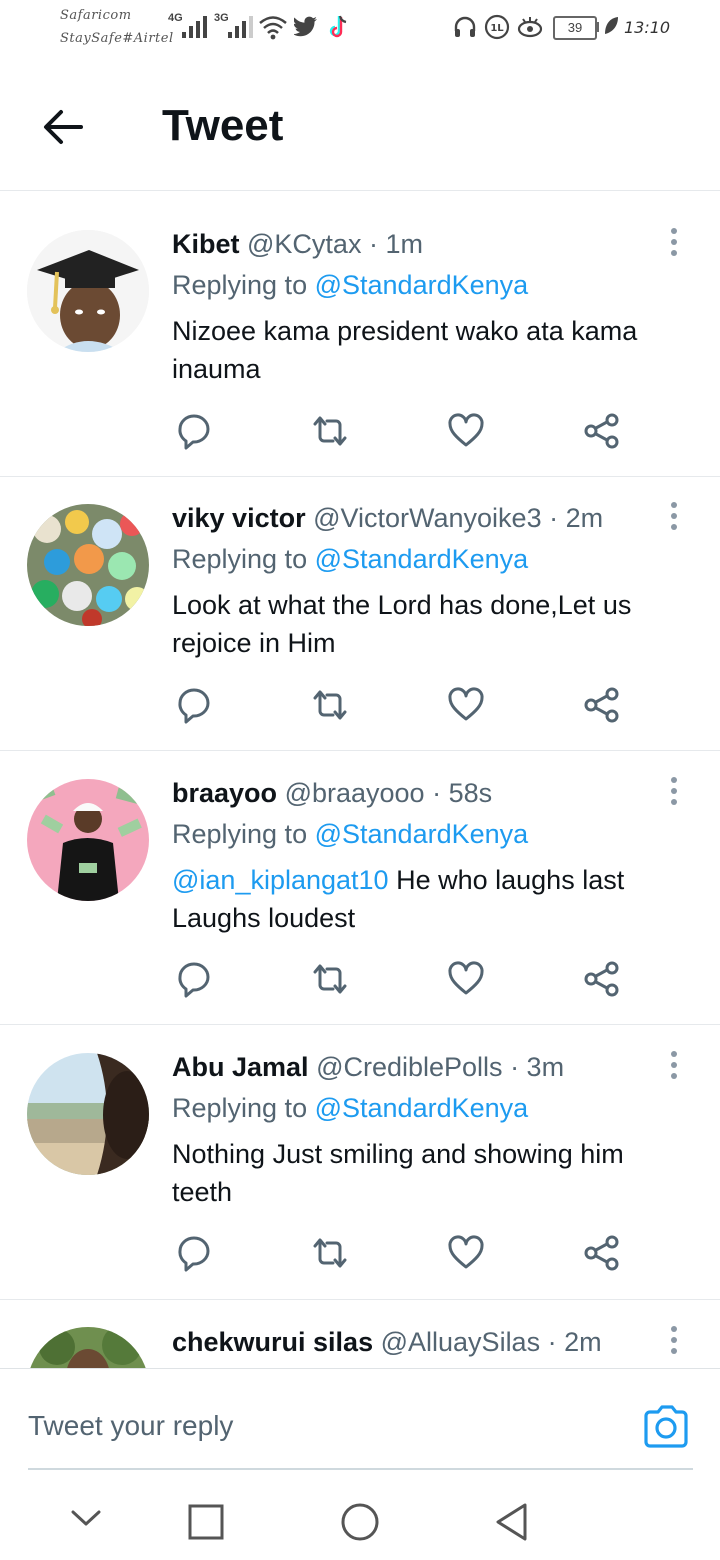 This screenshot has width=720, height=1560. Describe the element at coordinates (360, 1522) in the screenshot. I see `home-circle-icon` at that location.